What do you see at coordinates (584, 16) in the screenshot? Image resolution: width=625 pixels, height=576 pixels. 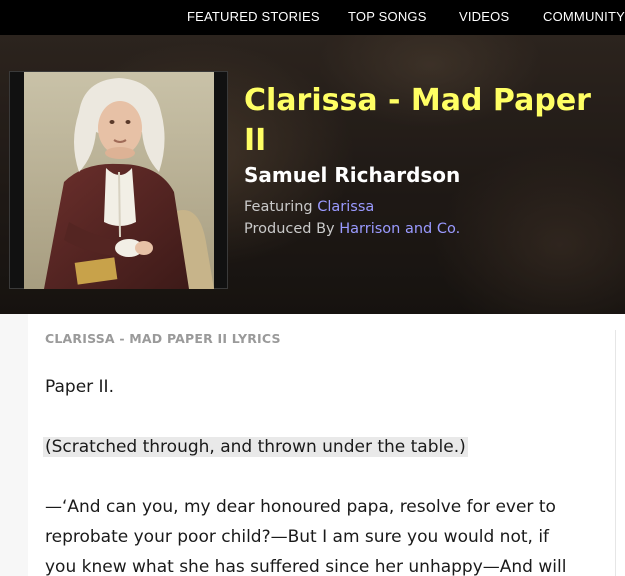 I see `nav-community: COMMUNITY` at bounding box center [584, 16].